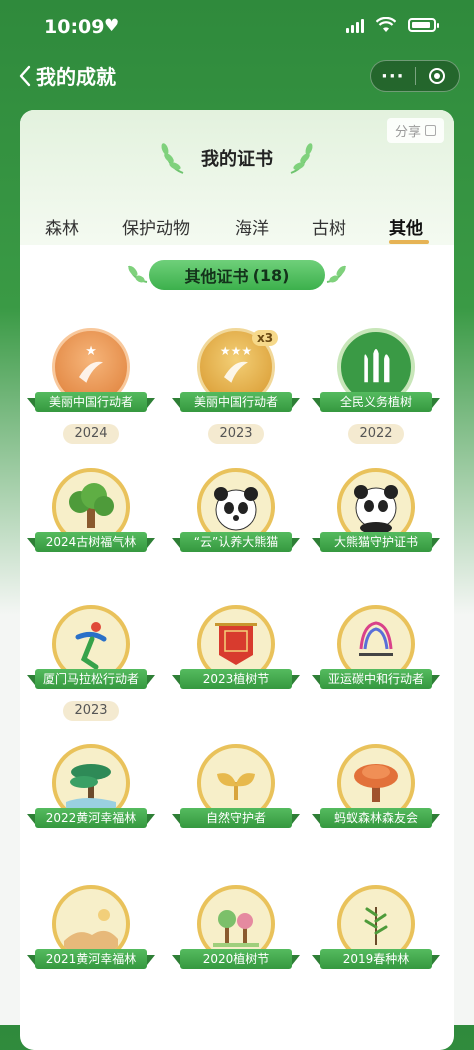 The image size is (474, 1050). I want to click on heading-title: 我的证书, so click(237, 159).